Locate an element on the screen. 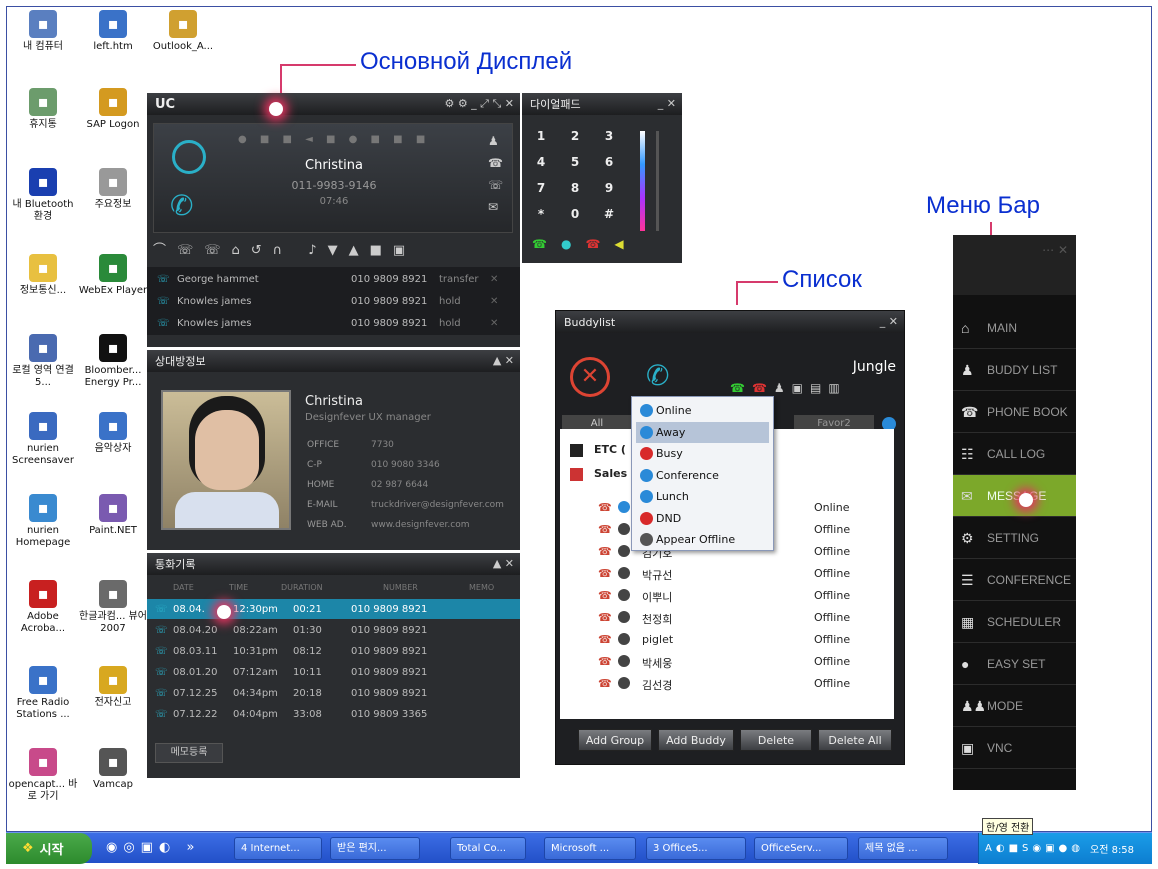  history-row: ☏ 07.12.22 04:04pm 33:08 010 9809 3365 is located at coordinates (333, 714).